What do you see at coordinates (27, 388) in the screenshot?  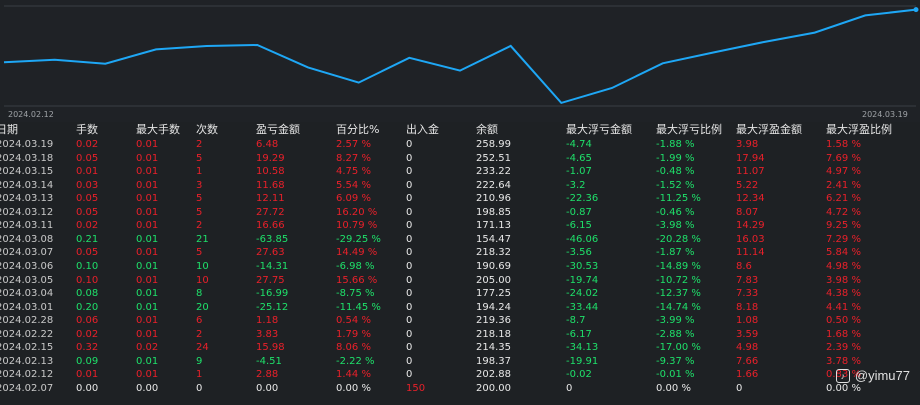 I see `cell-date: 2024.02.07` at bounding box center [27, 388].